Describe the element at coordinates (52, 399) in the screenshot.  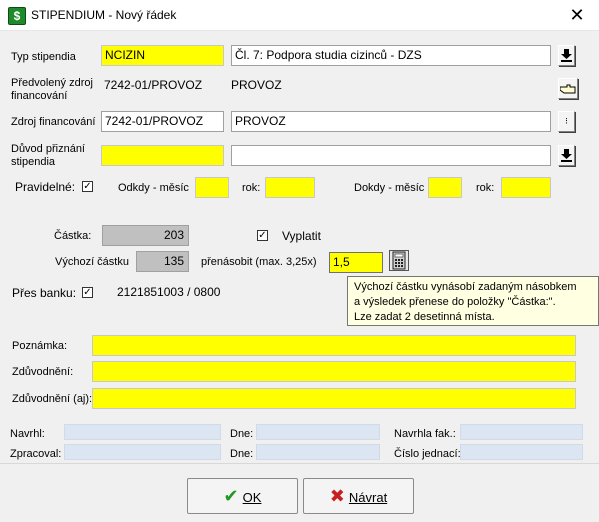
I see `zduvodneni-aj-label: Zdůvodnění (aj):` at that location.